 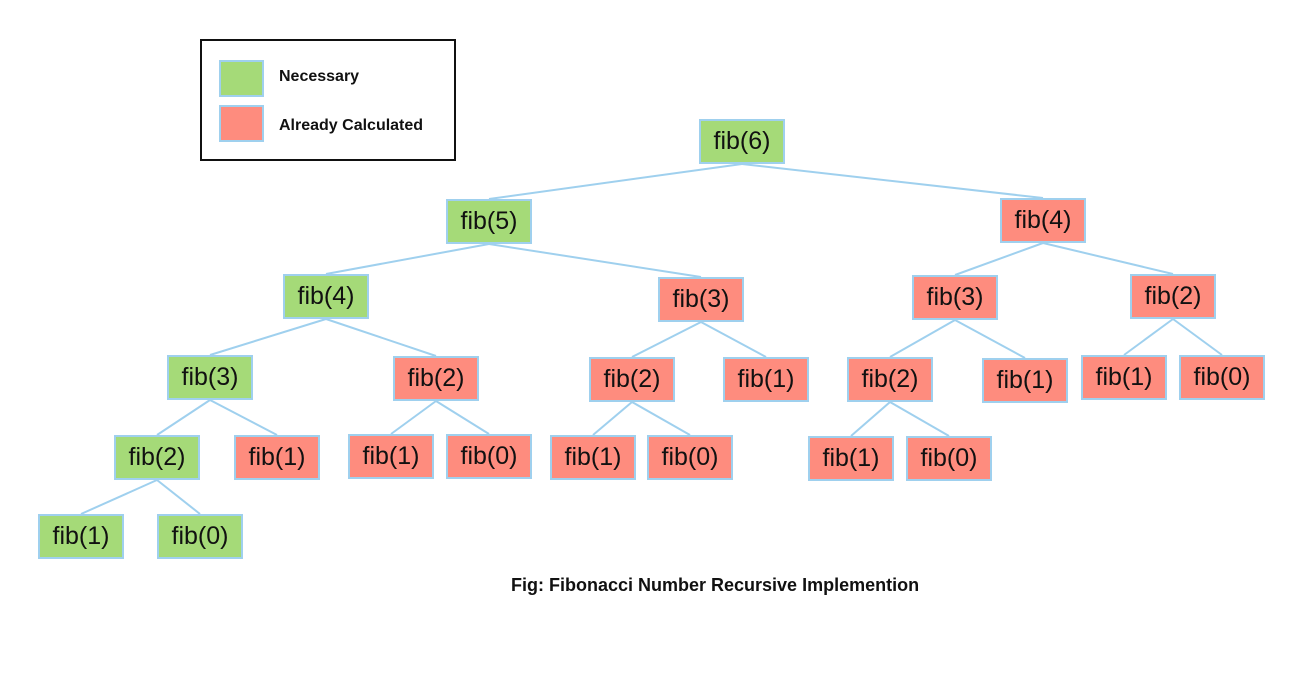 I want to click on tree-node-necessary: fib(2), so click(x=157, y=457).